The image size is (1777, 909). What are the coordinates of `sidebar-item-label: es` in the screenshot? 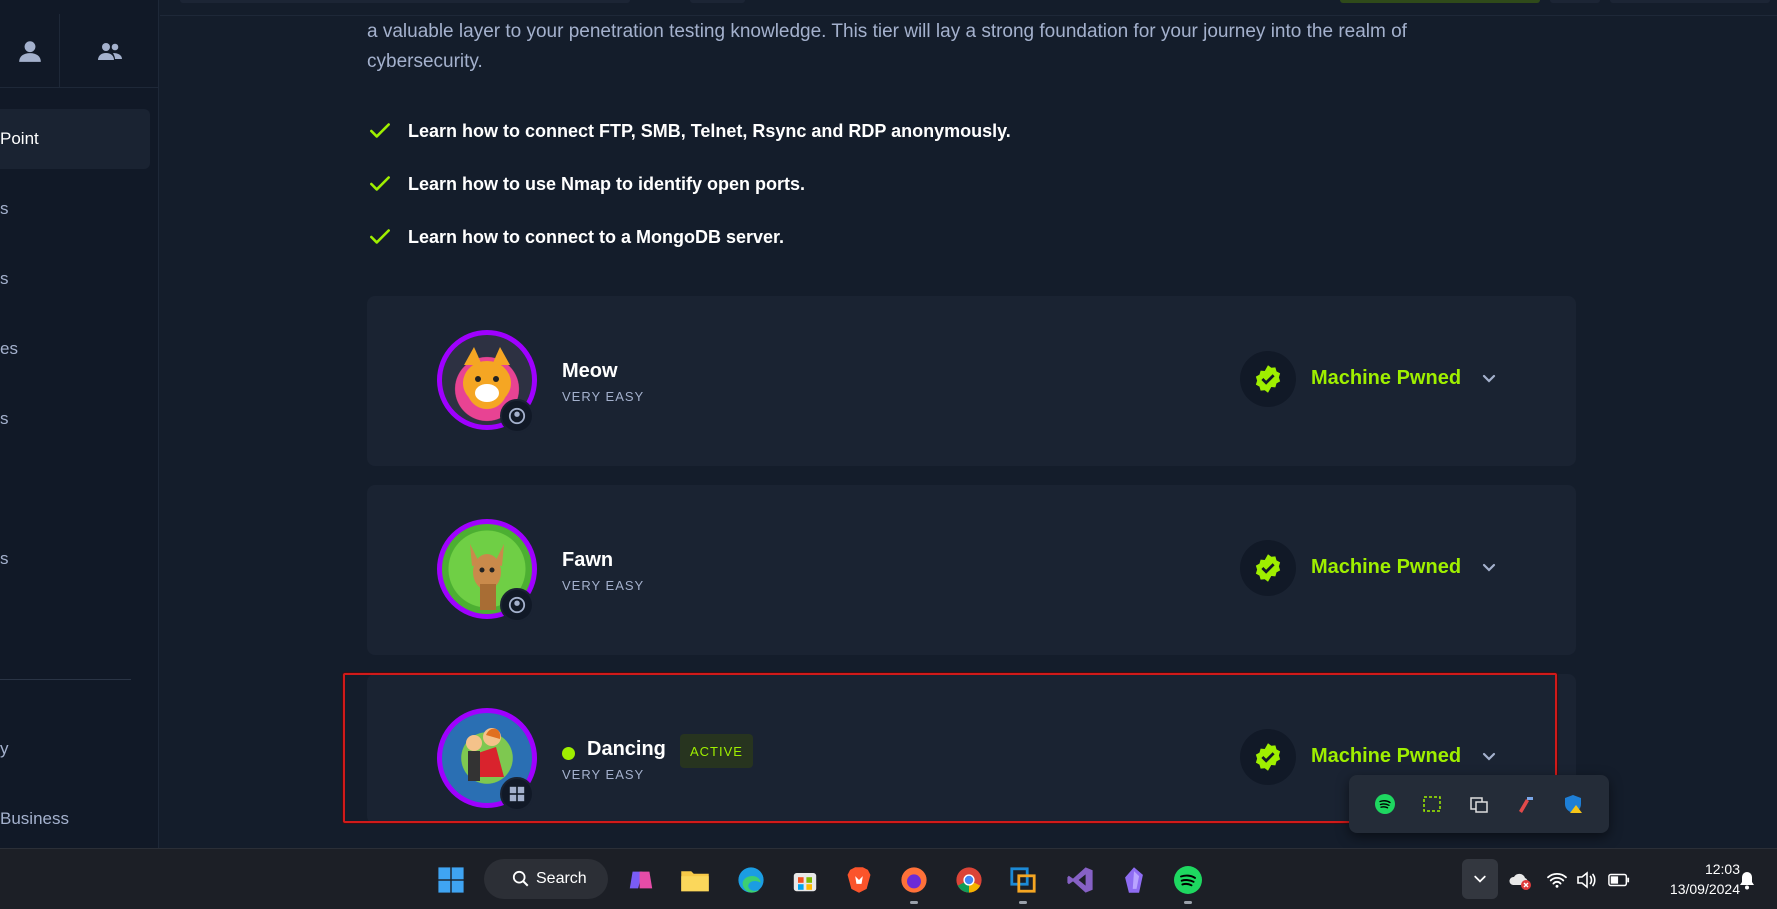 It's located at (9, 348).